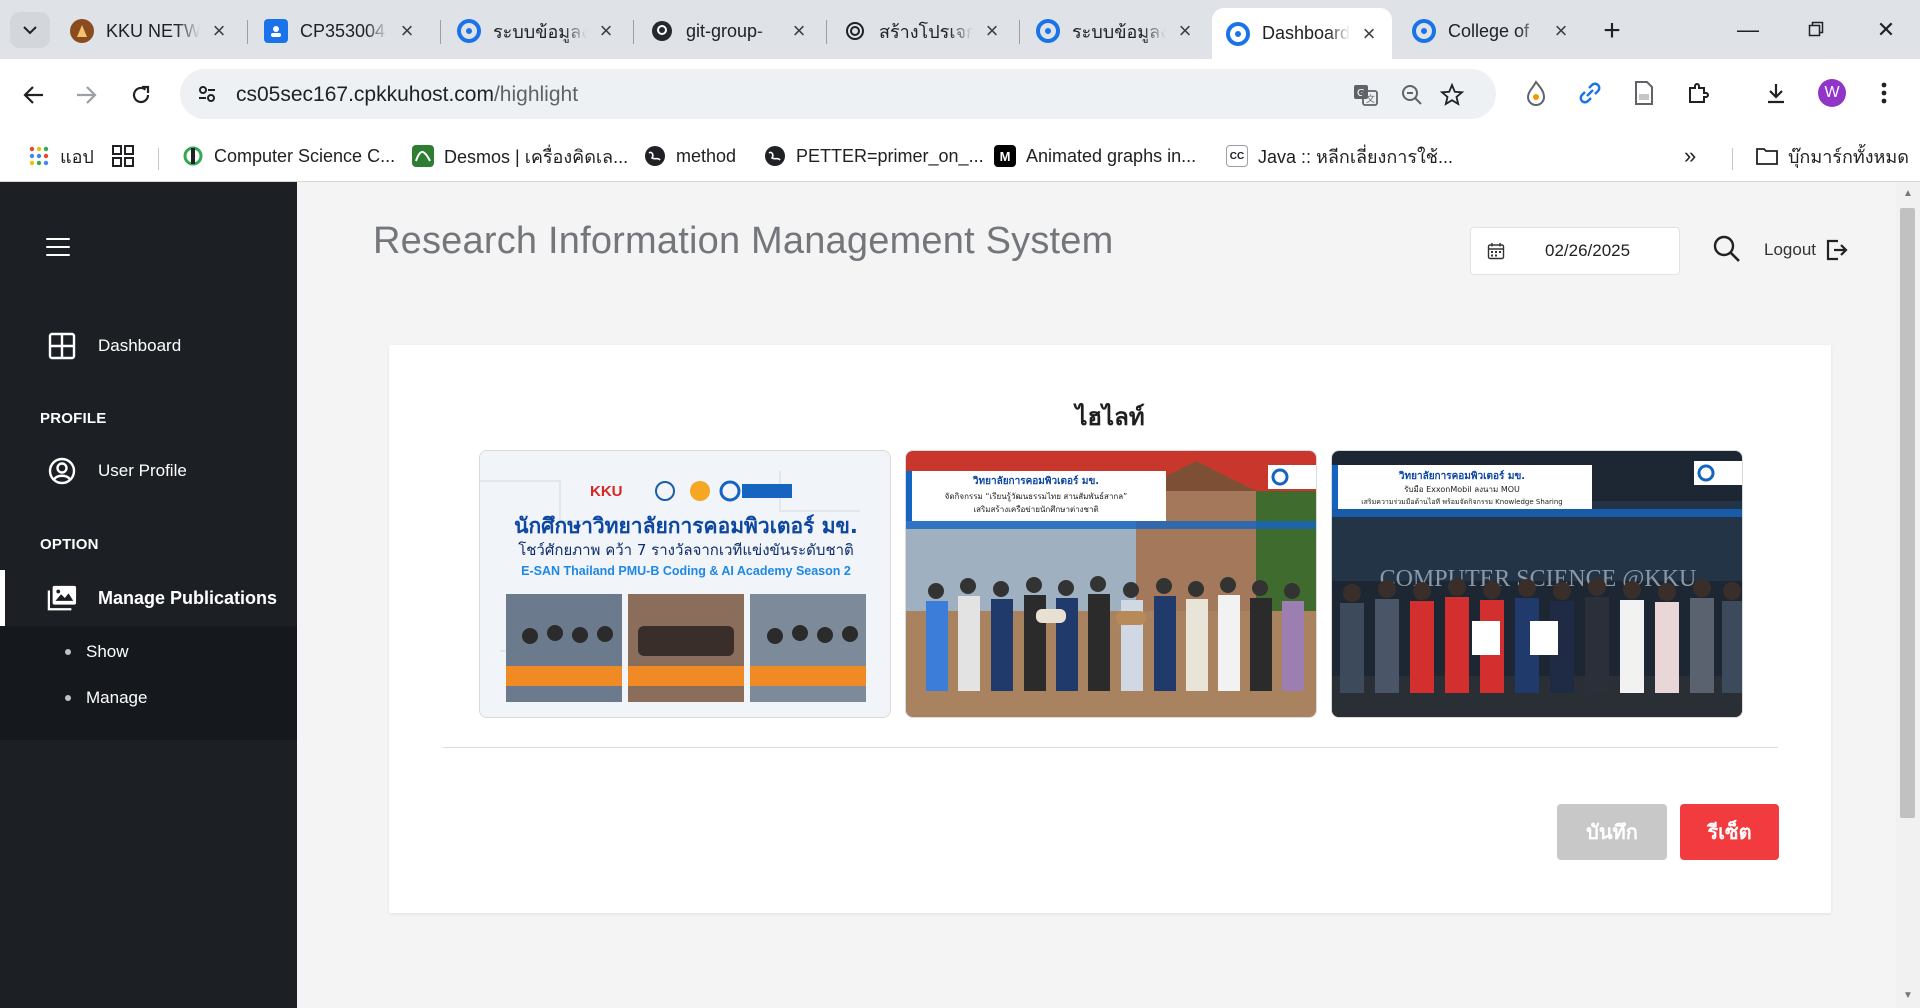  What do you see at coordinates (729, 31) in the screenshot?
I see `browser-tab: git-group- ×` at bounding box center [729, 31].